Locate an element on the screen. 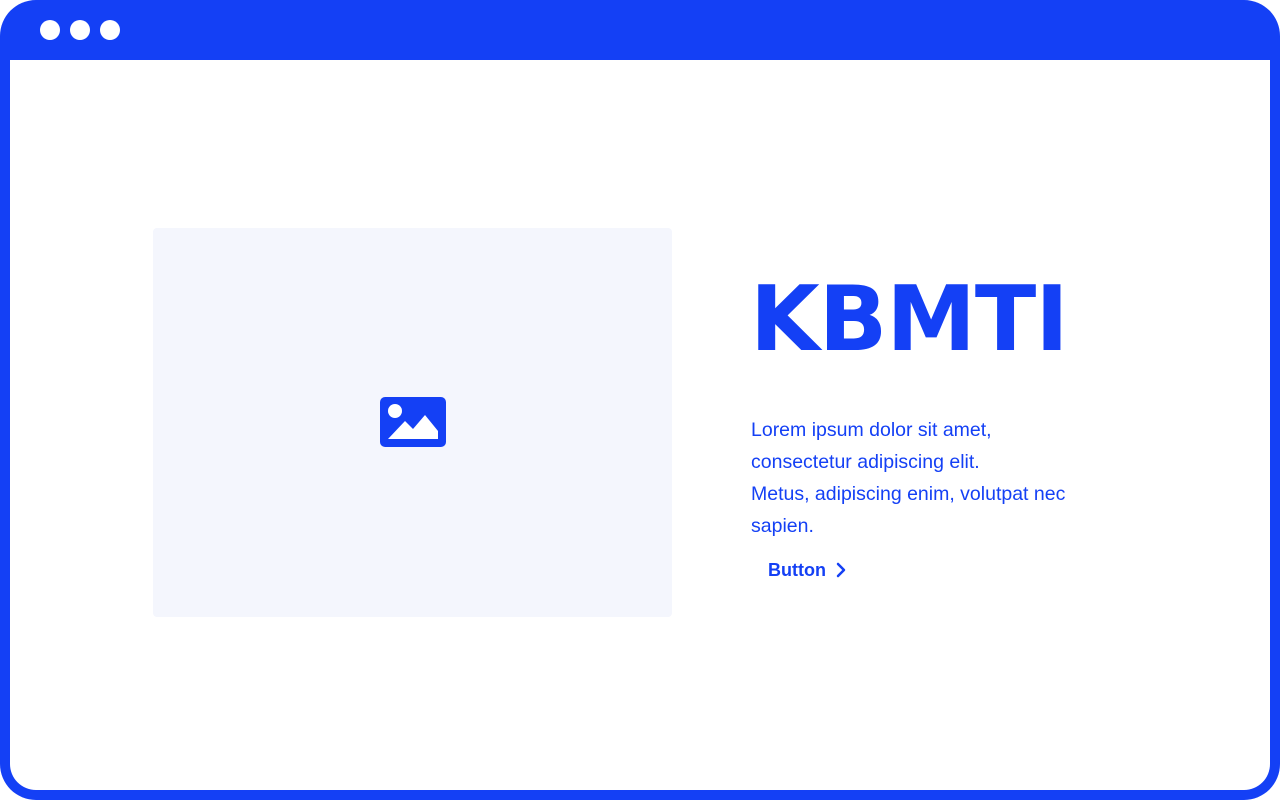  description-line: Metus, adipiscing enim, volutpat nec is located at coordinates (908, 493).